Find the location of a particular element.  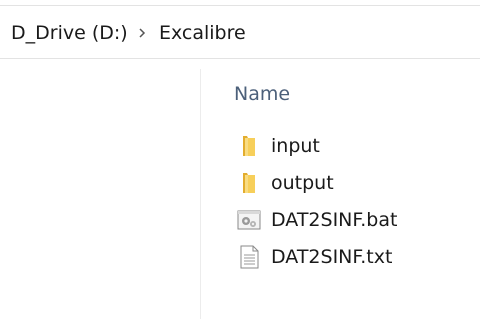

file-row-input: input is located at coordinates (357, 147).